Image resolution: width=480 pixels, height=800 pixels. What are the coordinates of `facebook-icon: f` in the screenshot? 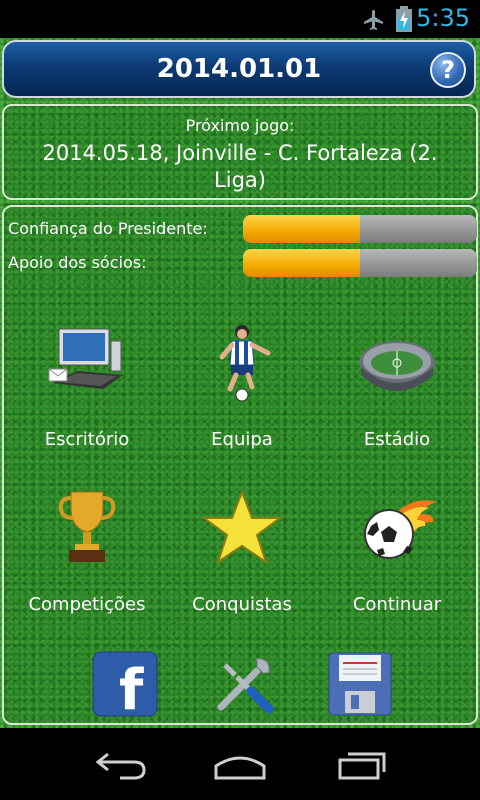 It's located at (125, 687).